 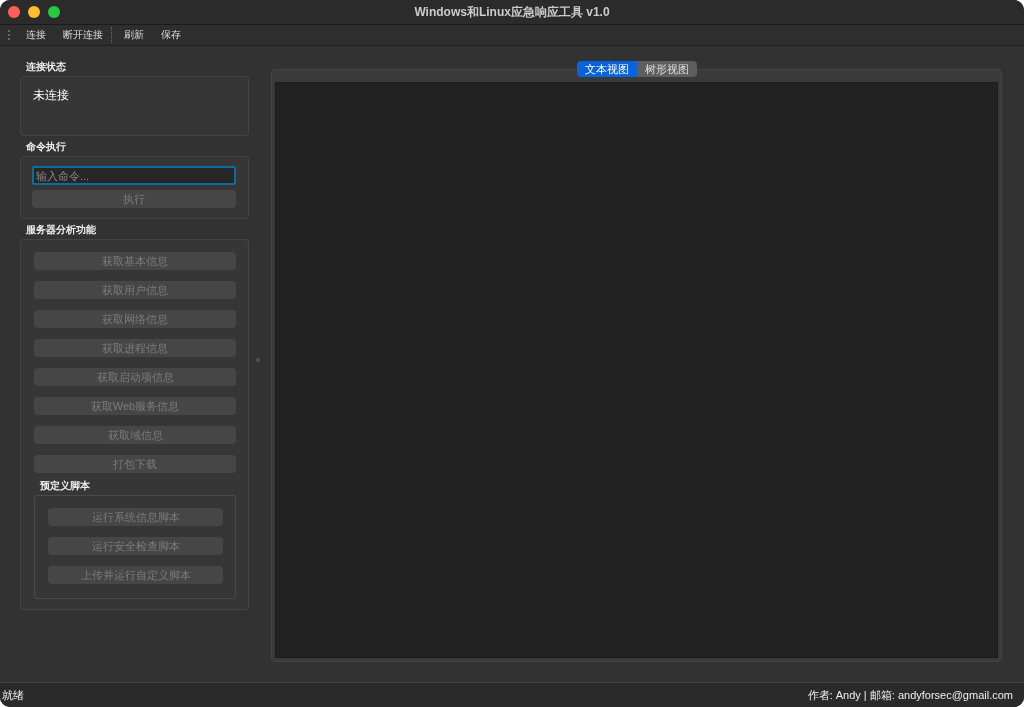 I want to click on group-title: 服务器分析功能, so click(x=61, y=230).